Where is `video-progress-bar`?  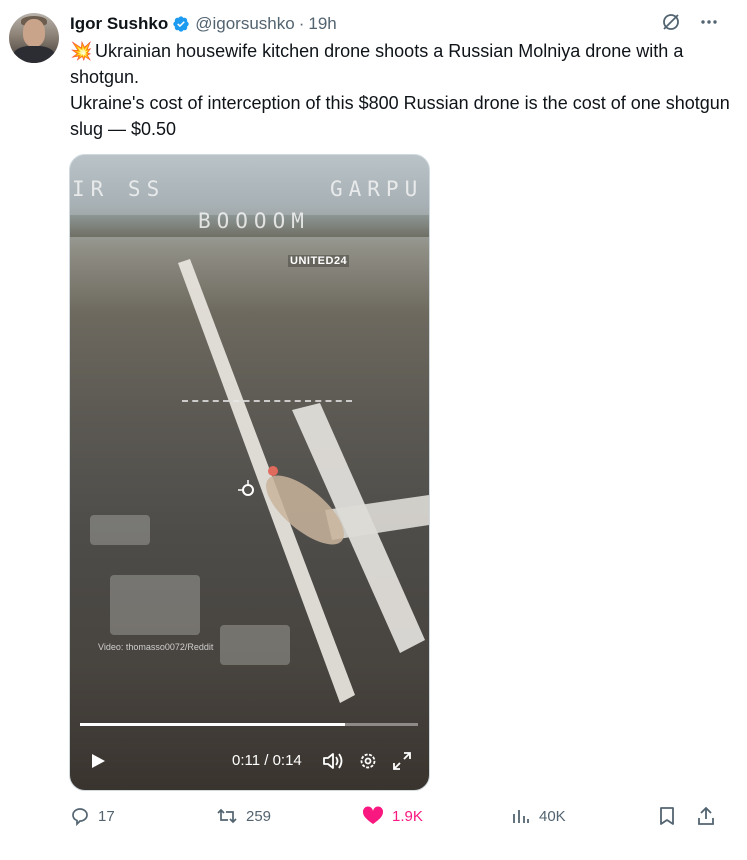
video-progress-bar is located at coordinates (249, 724).